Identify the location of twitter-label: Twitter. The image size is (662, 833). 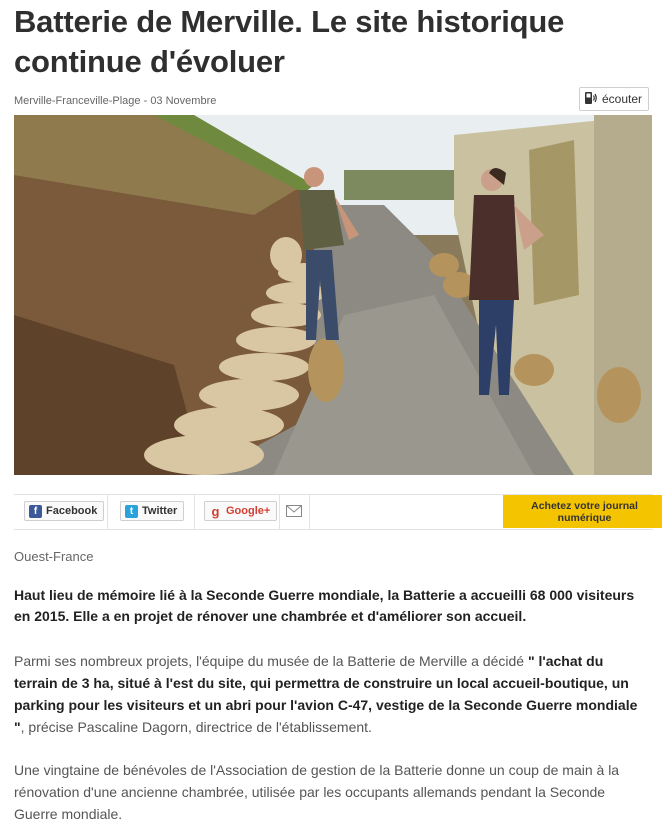
(160, 511).